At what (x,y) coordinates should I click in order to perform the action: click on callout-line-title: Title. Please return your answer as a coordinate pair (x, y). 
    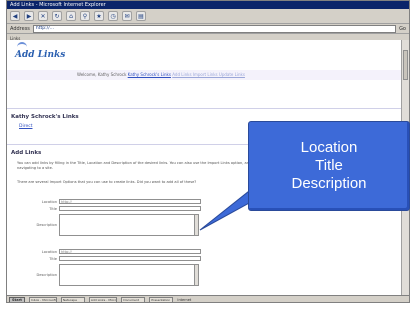
    Looking at the image, I should click on (329, 165).